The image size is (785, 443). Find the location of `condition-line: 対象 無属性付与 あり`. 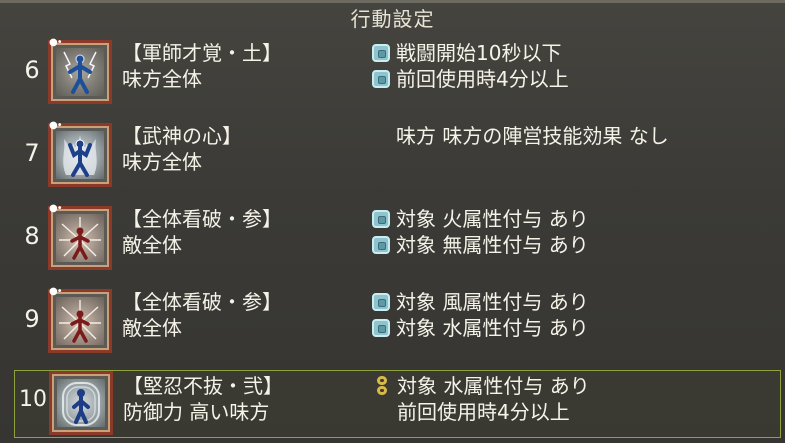

condition-line: 対象 無属性付与 あり is located at coordinates (480, 245).